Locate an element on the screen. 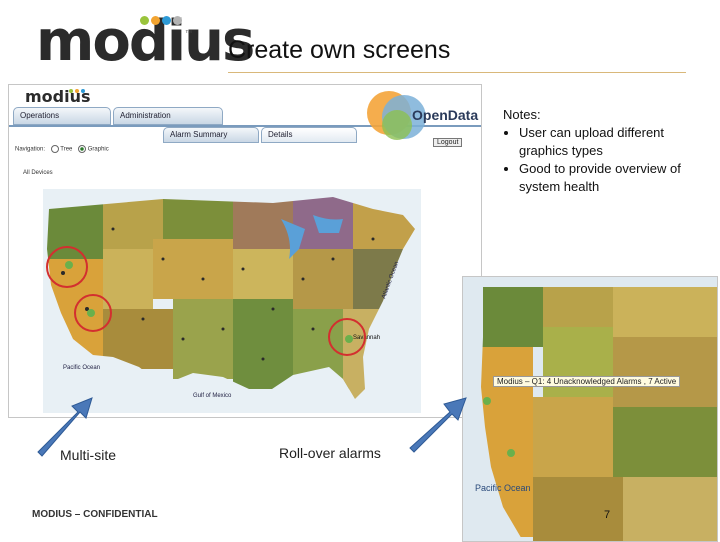  logo-dot-grey is located at coordinates (177, 20).